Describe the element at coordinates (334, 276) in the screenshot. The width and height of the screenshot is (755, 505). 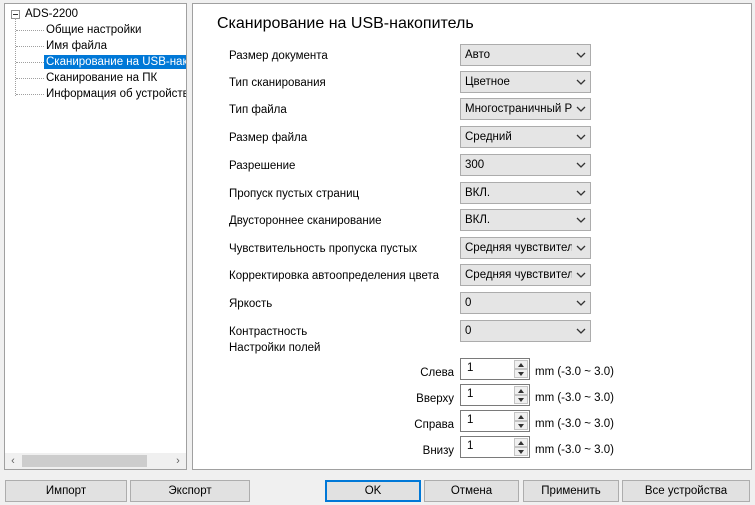
I see `auto-color-detect-adjust-label: Корректировка автоопределения цвета` at that location.